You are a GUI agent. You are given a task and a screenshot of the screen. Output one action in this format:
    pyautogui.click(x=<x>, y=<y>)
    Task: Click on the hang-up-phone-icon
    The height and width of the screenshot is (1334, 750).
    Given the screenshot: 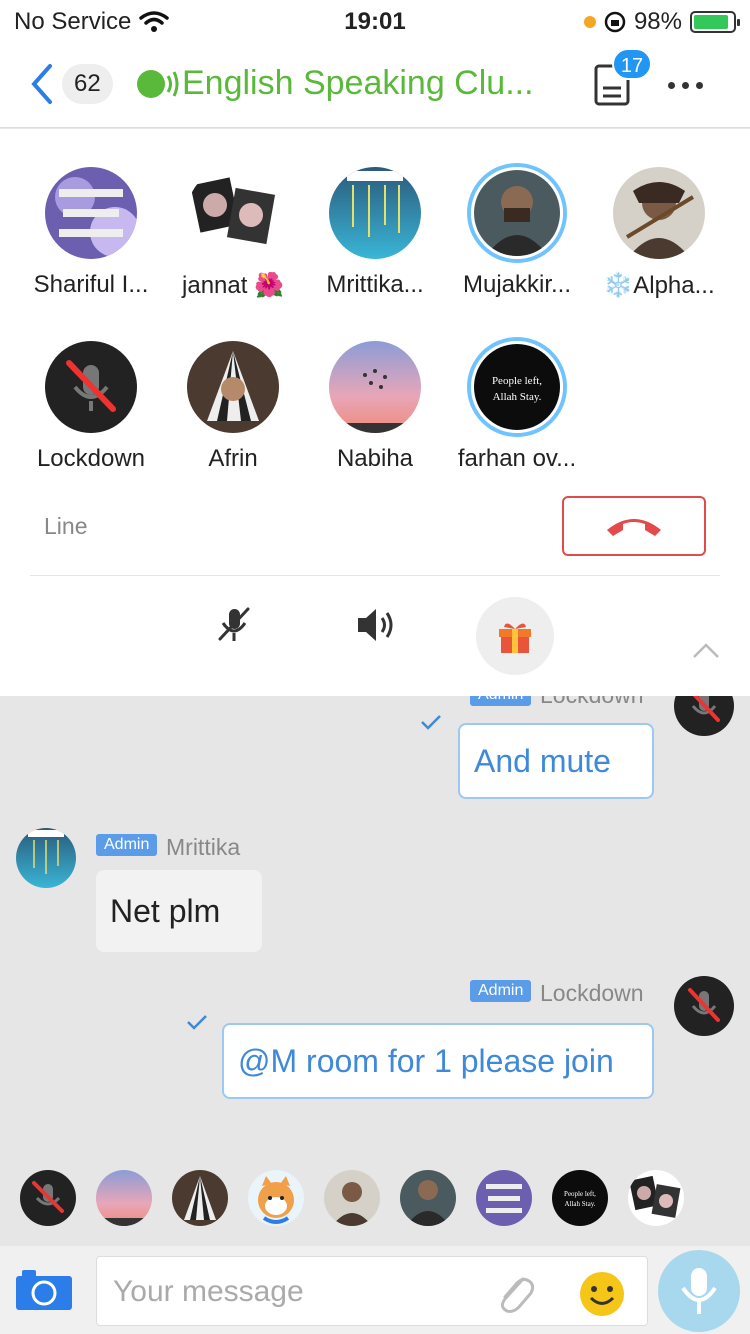 What is the action you would take?
    pyautogui.click(x=634, y=527)
    